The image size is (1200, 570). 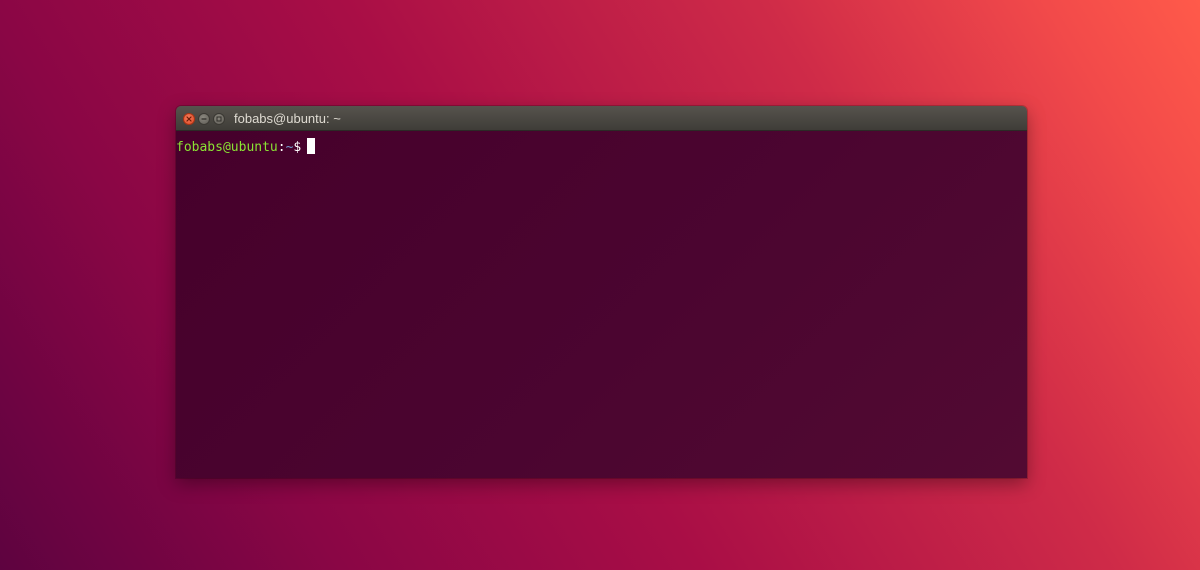 I want to click on prompt-line: fobabs@ubuntu:~$, so click(x=246, y=147).